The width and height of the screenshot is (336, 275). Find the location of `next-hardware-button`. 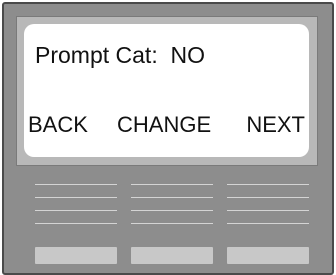

next-hardware-button is located at coordinates (268, 255).